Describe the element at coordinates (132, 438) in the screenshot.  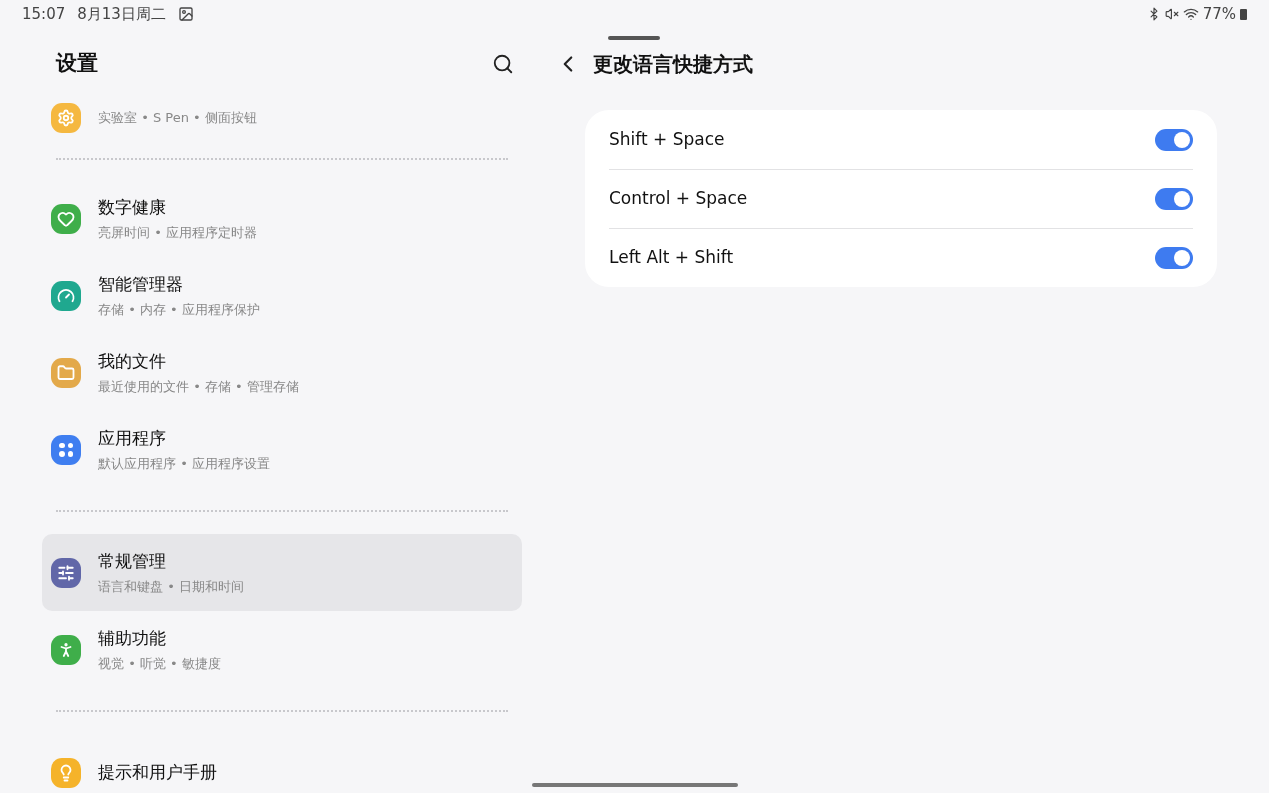
I see `item-title: 应用程序` at that location.